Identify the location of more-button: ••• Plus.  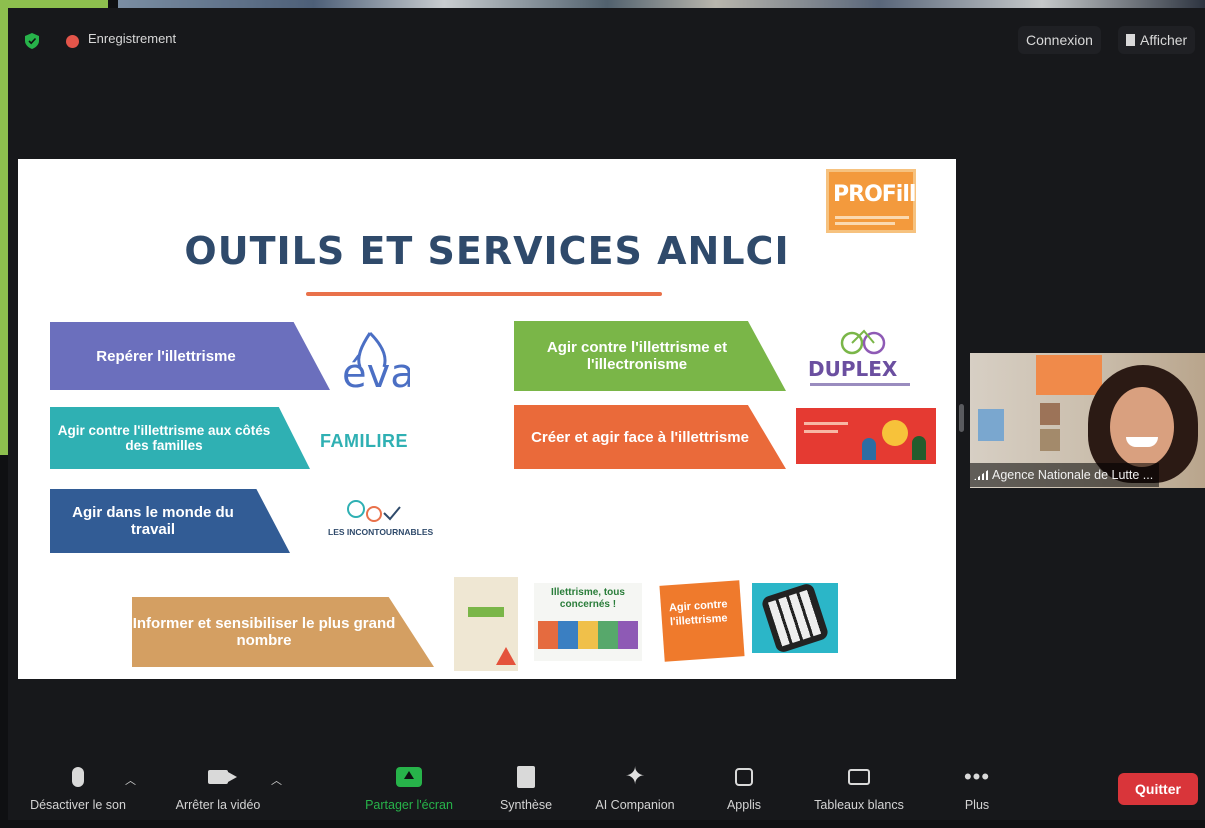
(977, 788).